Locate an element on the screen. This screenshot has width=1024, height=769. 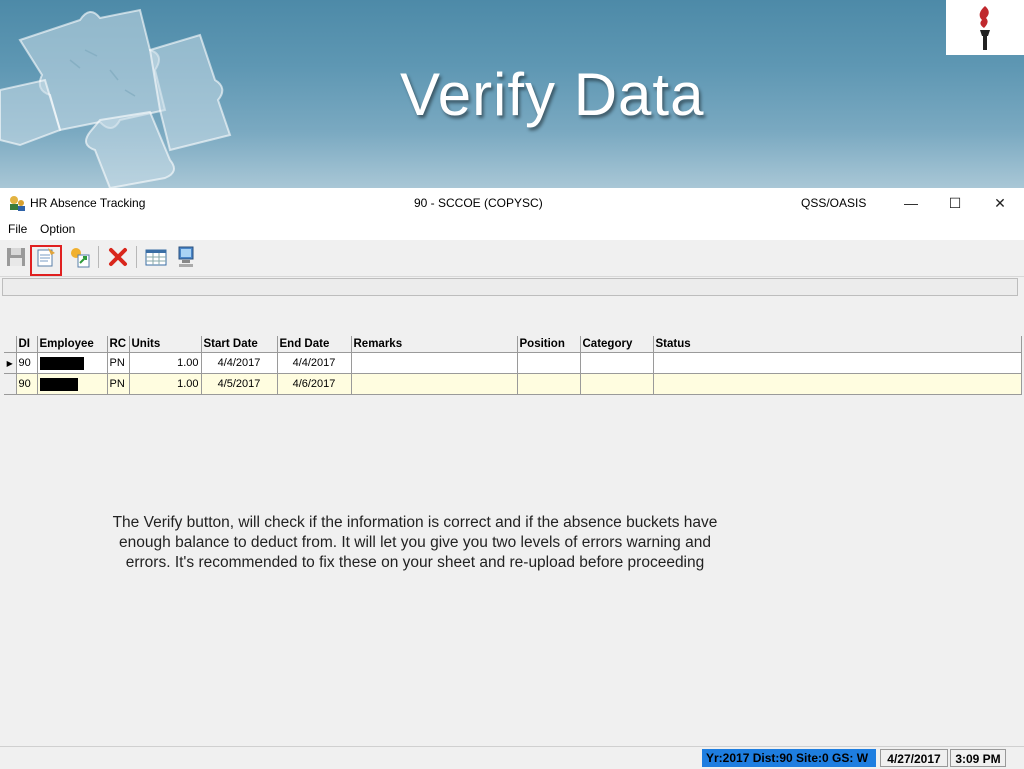
current-row-marker: ▶ is located at coordinates (10, 363).